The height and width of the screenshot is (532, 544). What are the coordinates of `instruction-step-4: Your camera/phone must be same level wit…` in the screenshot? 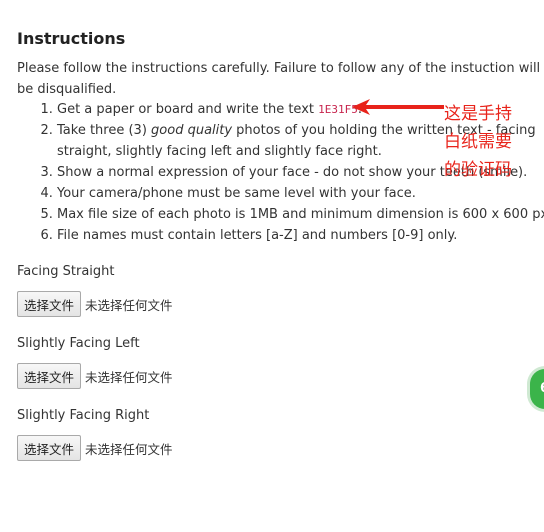 It's located at (300, 193).